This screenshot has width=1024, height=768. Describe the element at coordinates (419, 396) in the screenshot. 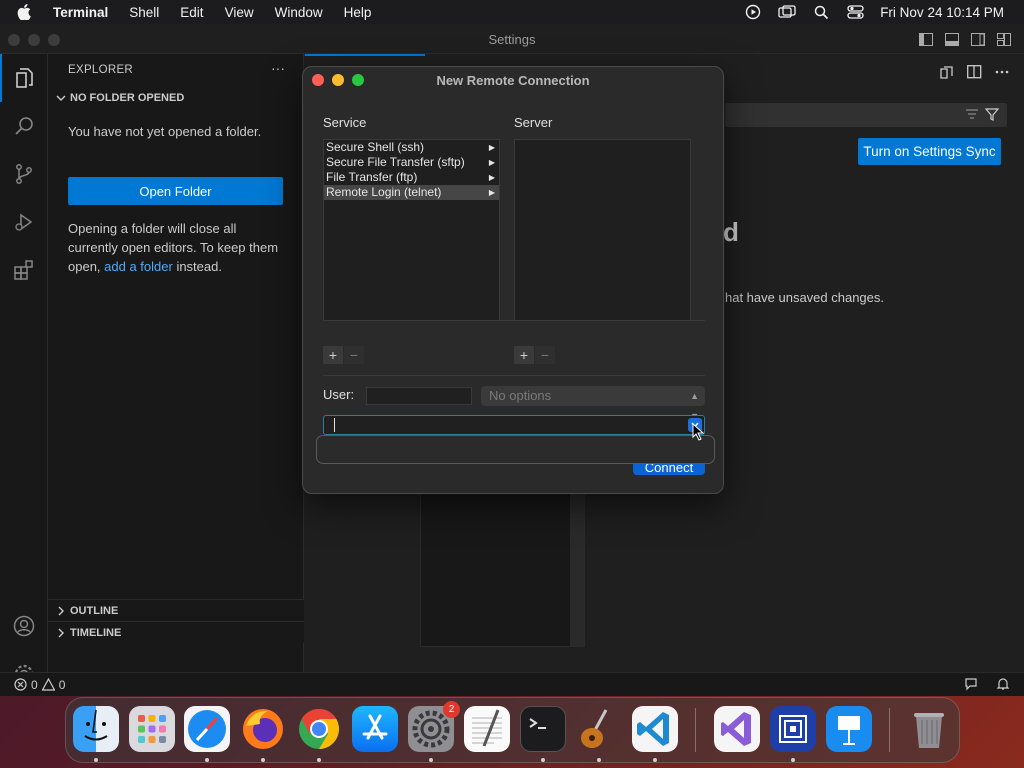

I see `user-input` at that location.